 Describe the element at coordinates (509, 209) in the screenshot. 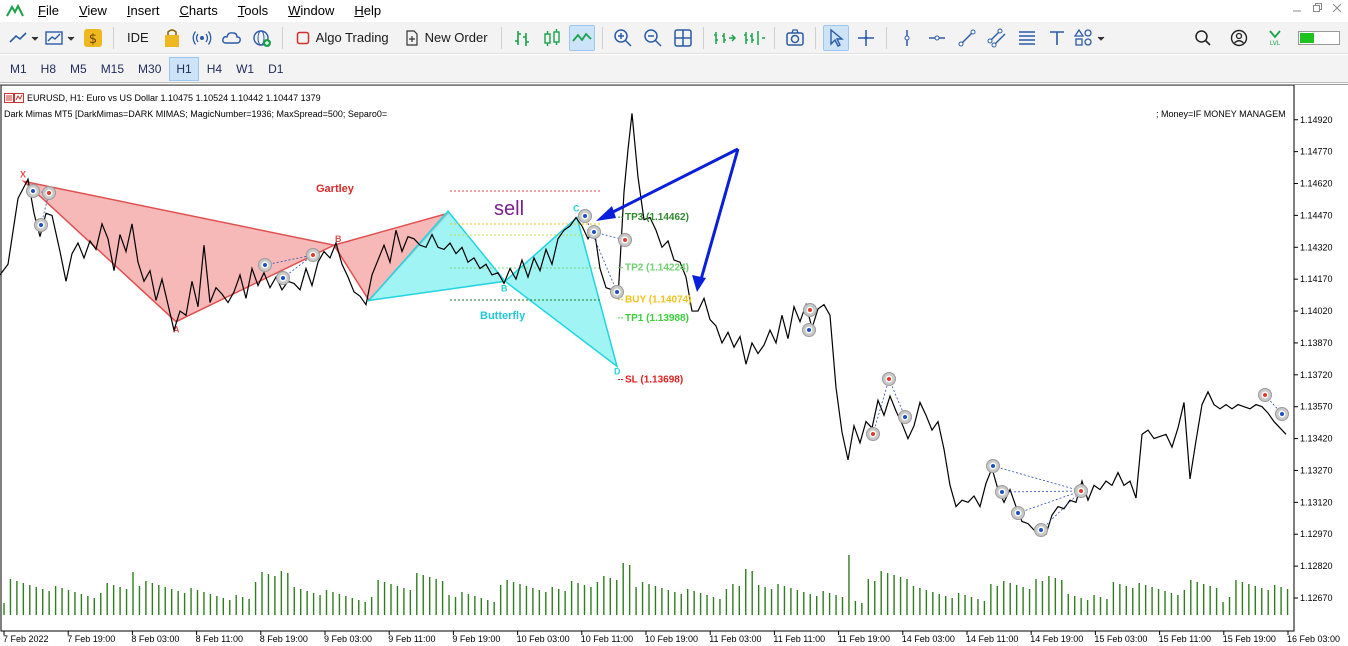

I see `signal-text: sell` at that location.